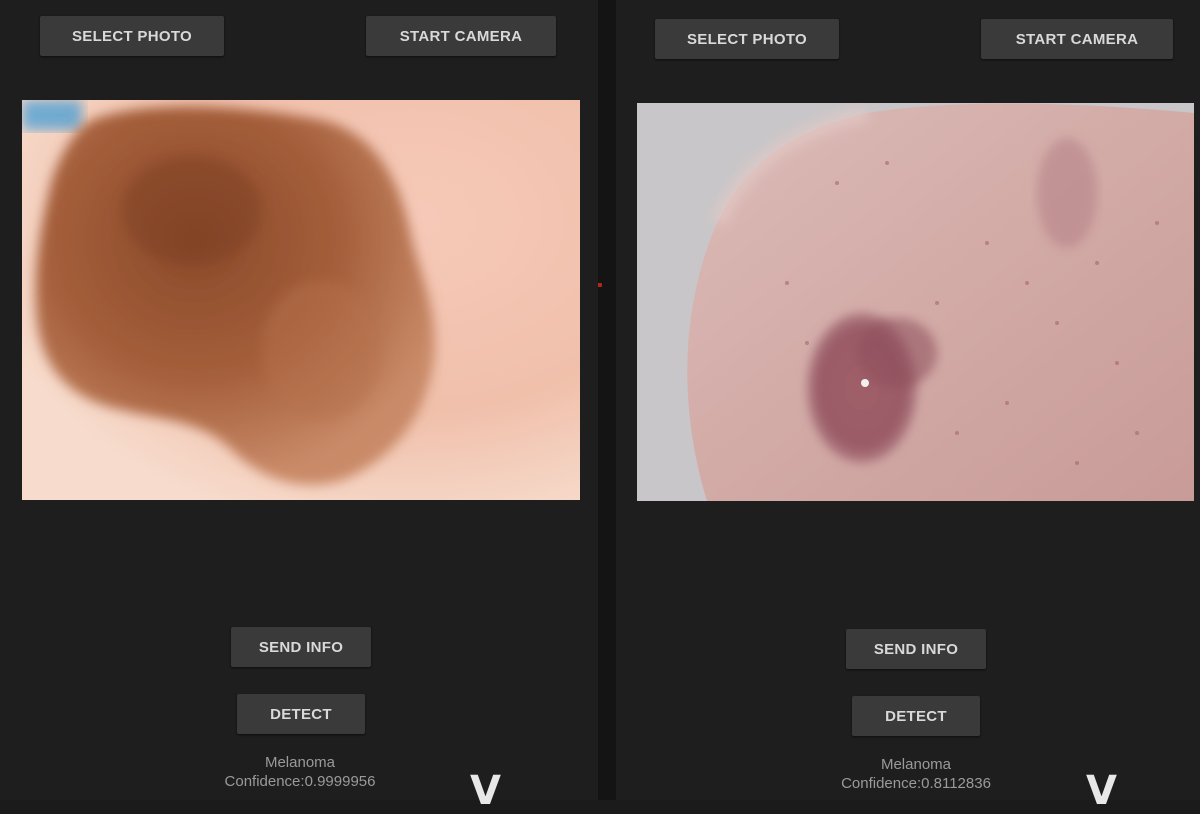  What do you see at coordinates (916, 783) in the screenshot?
I see `result-confidence: Confidence:0.8112836` at bounding box center [916, 783].